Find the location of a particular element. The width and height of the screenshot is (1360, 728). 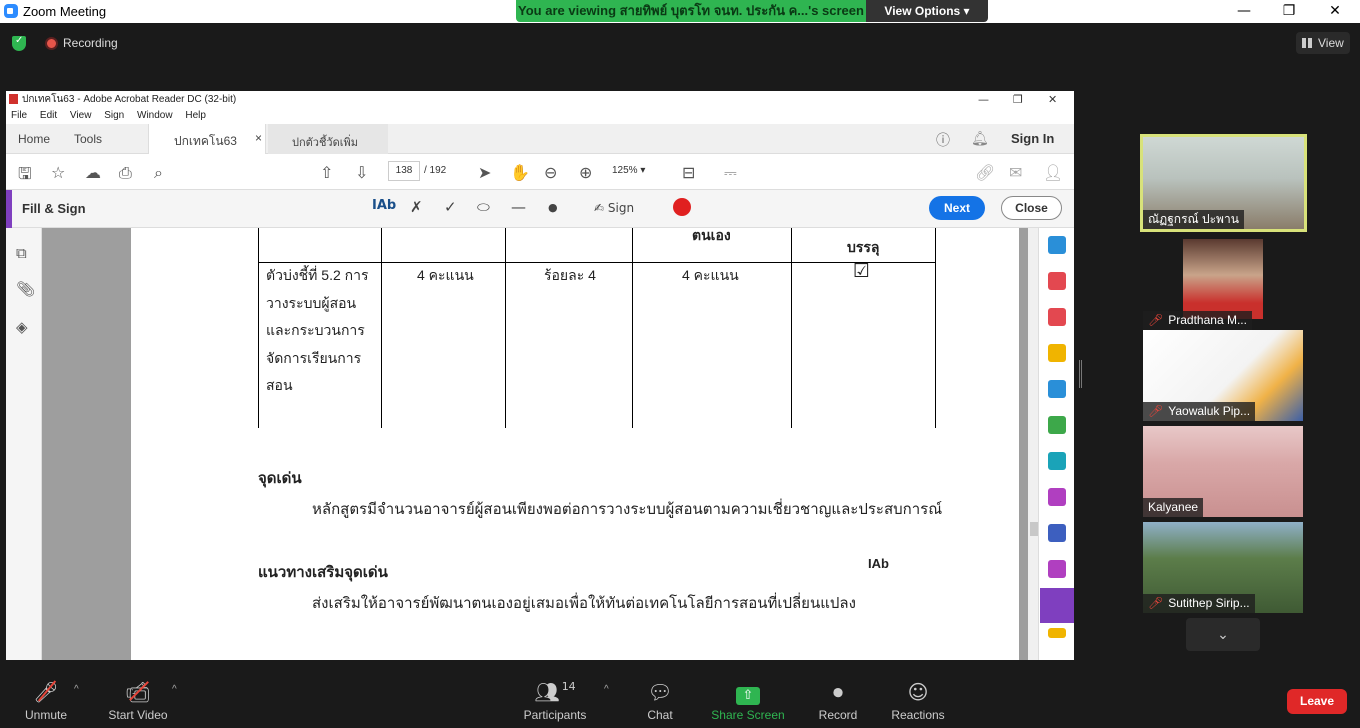

acrobat-close-button: ✕ is located at coordinates (1052, 99).